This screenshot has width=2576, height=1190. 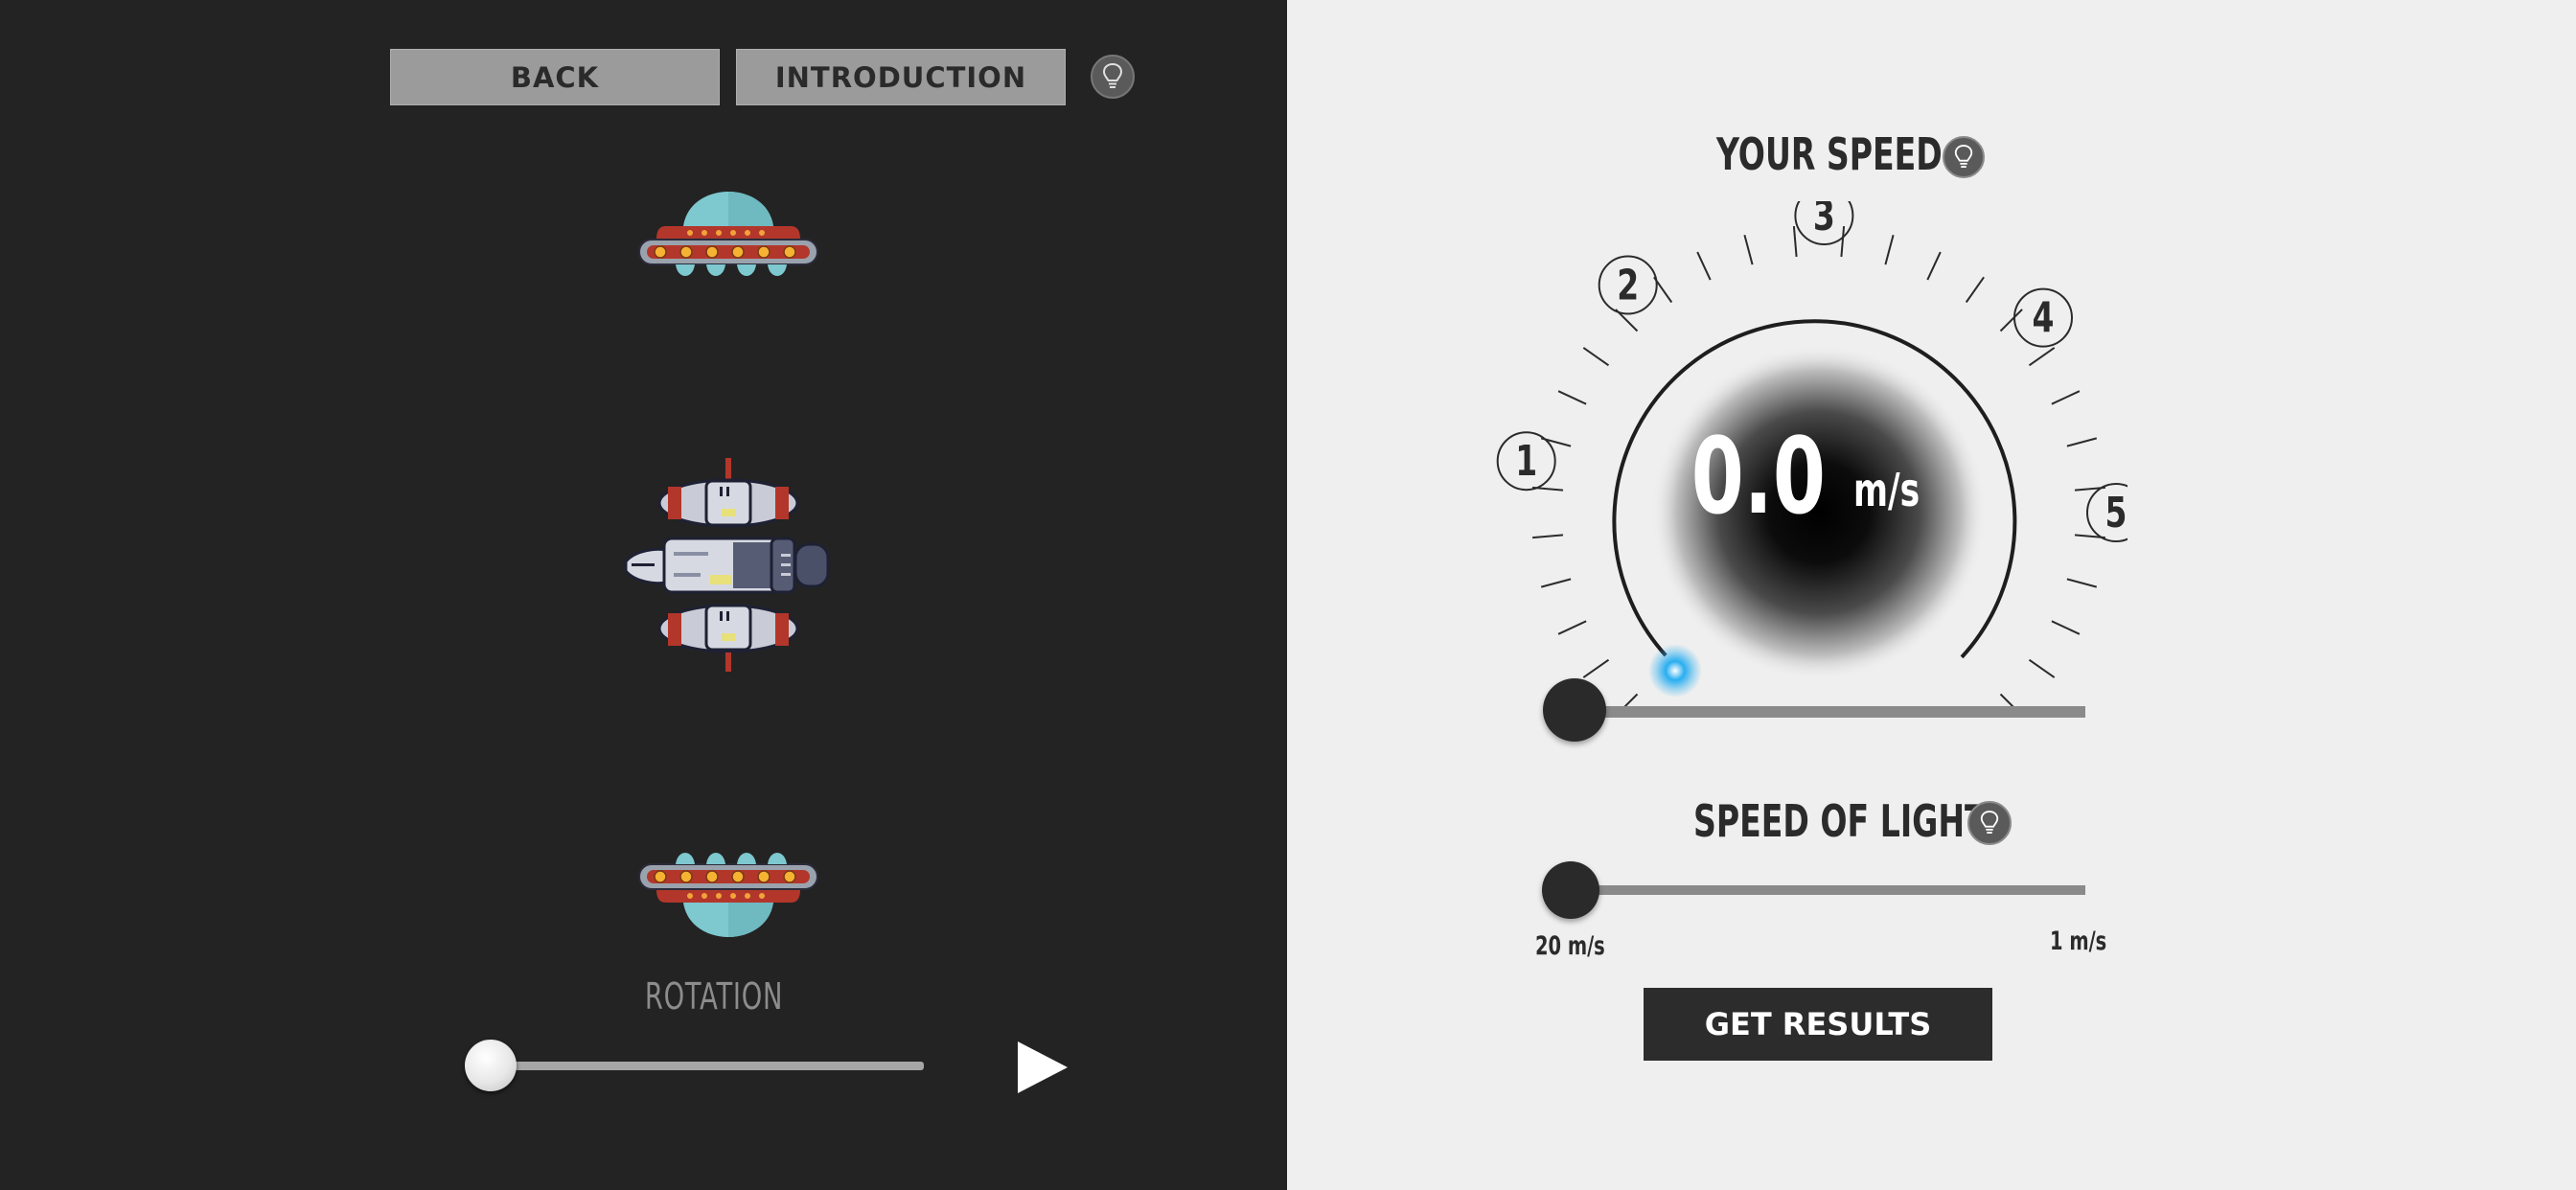 I want to click on speed-slider-thumb, so click(x=1575, y=710).